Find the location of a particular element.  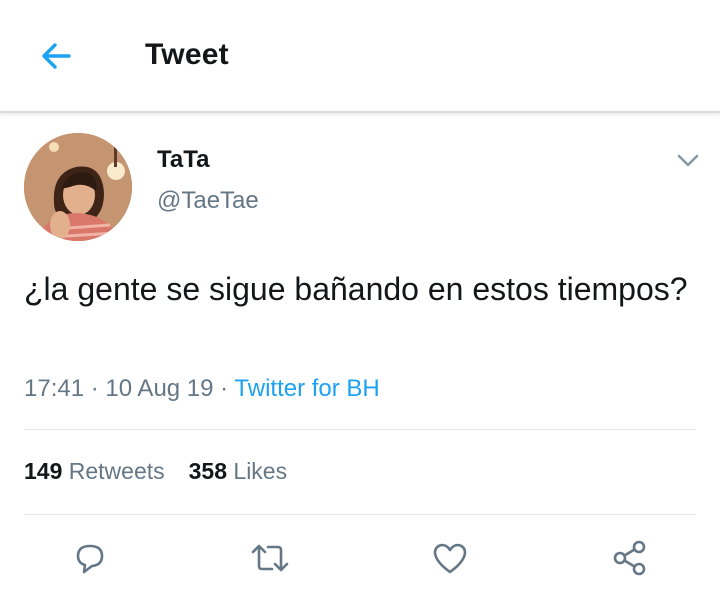

retweets-count: 149 is located at coordinates (43, 471).